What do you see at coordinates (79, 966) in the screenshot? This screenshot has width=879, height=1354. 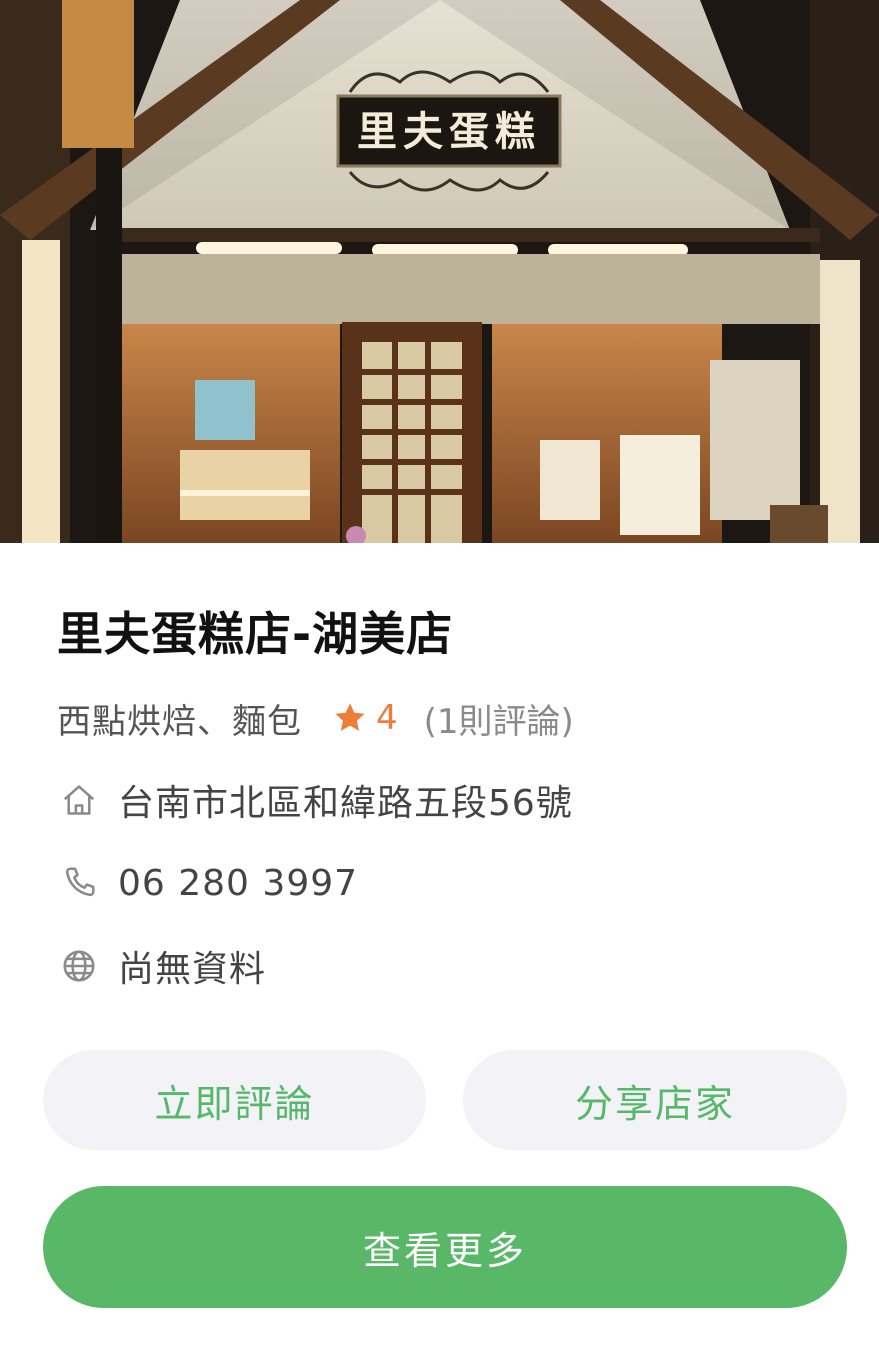 I see `globe-icon` at bounding box center [79, 966].